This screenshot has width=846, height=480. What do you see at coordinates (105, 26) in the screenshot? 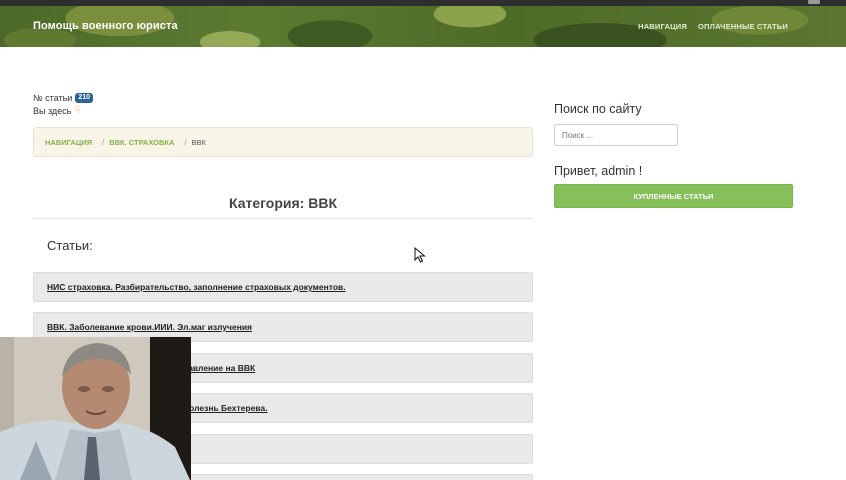
I see `site-brand: Помощь военного юриста` at bounding box center [105, 26].